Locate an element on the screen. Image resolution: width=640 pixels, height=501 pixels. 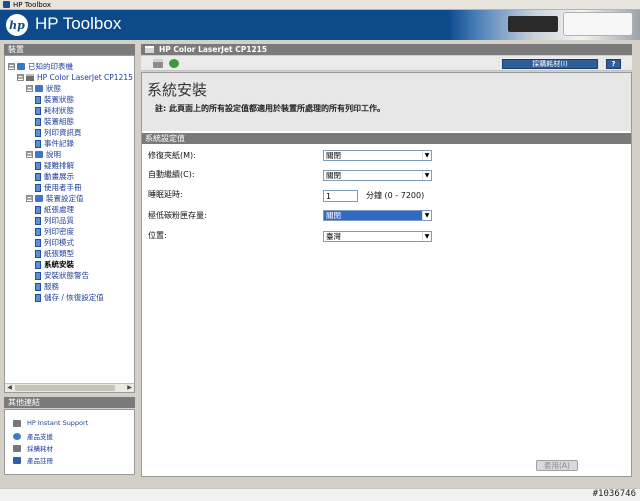
tree-item: 紙張處理 is located at coordinates (54, 209).